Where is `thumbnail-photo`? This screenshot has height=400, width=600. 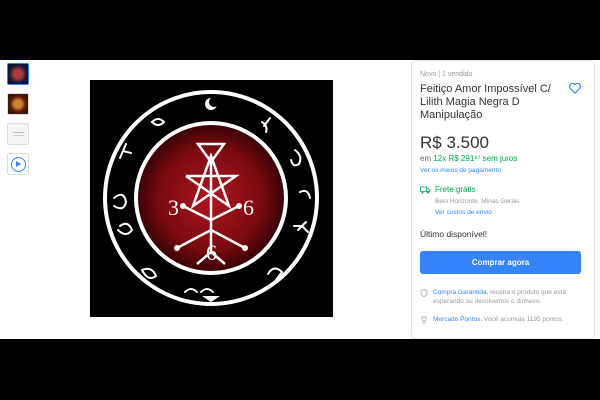 thumbnail-photo is located at coordinates (18, 104).